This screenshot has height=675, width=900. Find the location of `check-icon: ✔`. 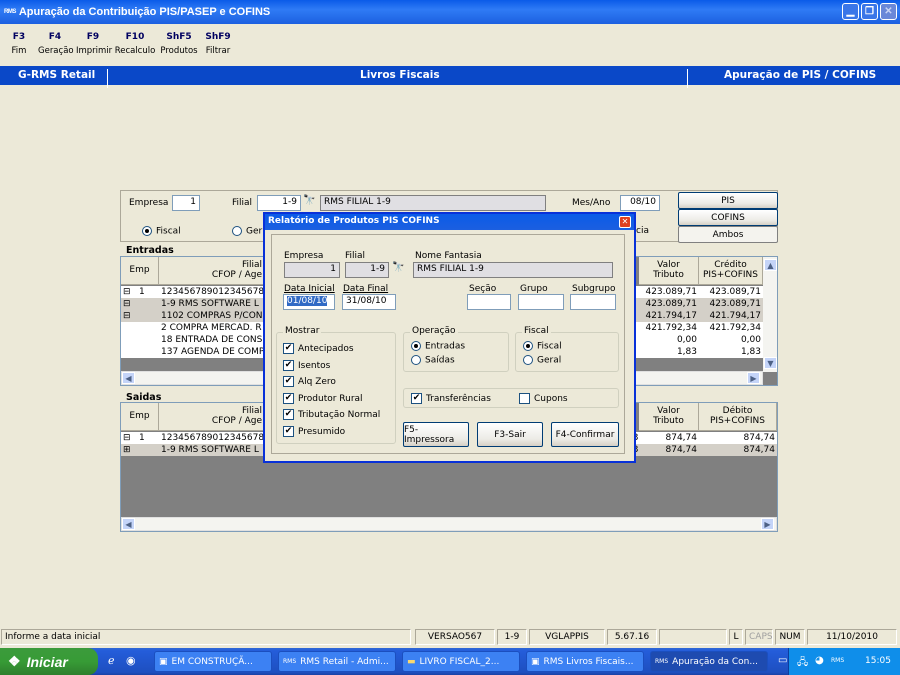

check-icon: ✔ is located at coordinates (288, 348).